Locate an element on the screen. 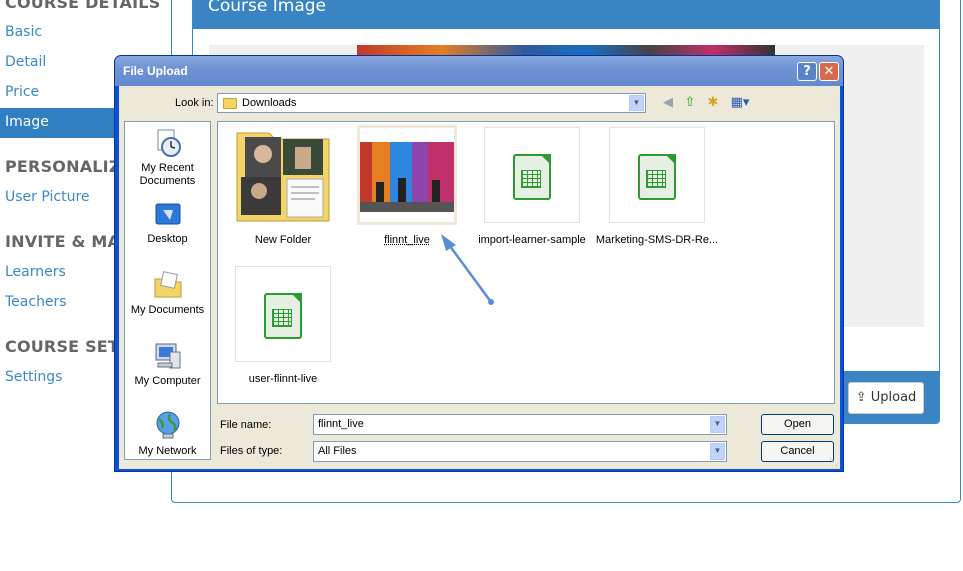  sidebar-item-user-picture: User Picture is located at coordinates (47, 197).